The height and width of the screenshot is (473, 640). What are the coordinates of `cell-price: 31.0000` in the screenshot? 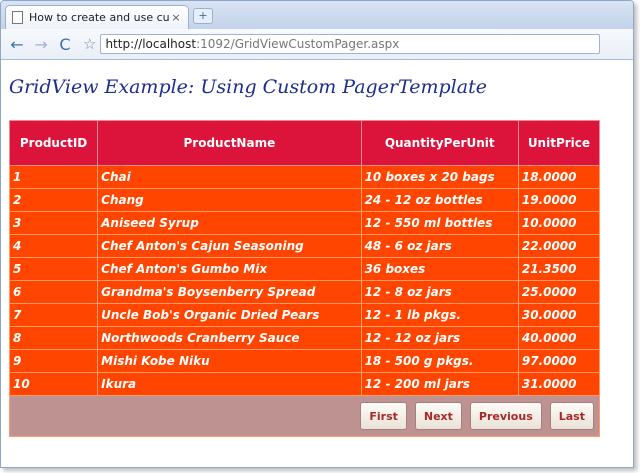 It's located at (559, 384).